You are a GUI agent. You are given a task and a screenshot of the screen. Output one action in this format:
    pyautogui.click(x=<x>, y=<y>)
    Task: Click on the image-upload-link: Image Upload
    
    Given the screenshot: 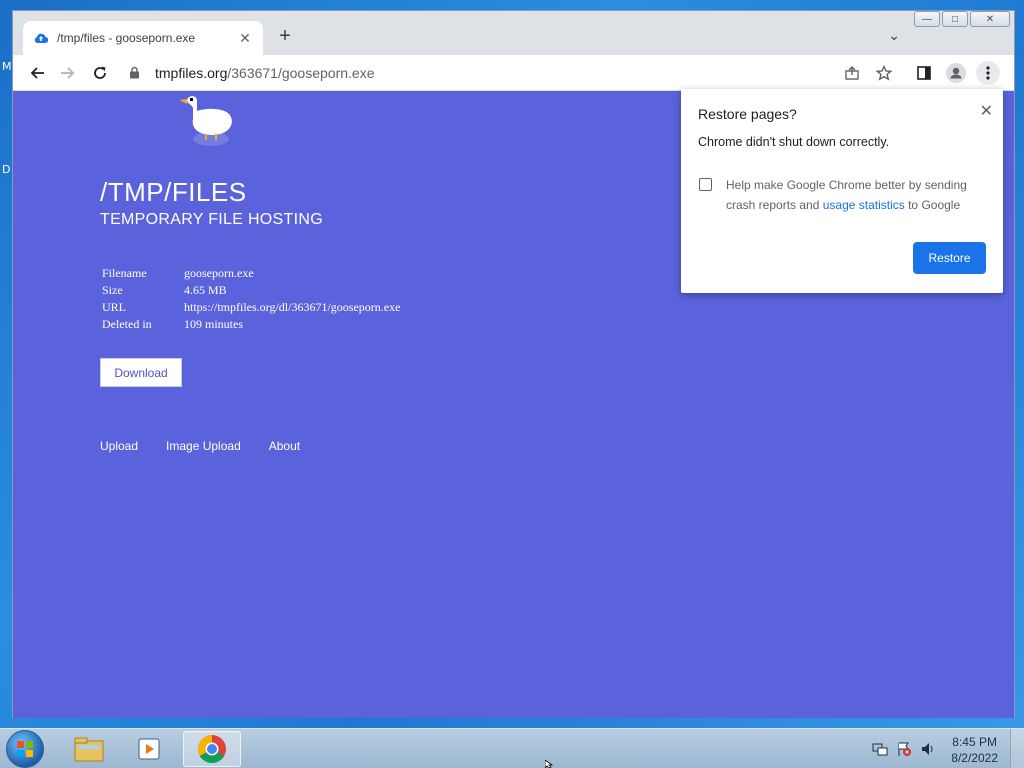 What is the action you would take?
    pyautogui.click(x=203, y=446)
    